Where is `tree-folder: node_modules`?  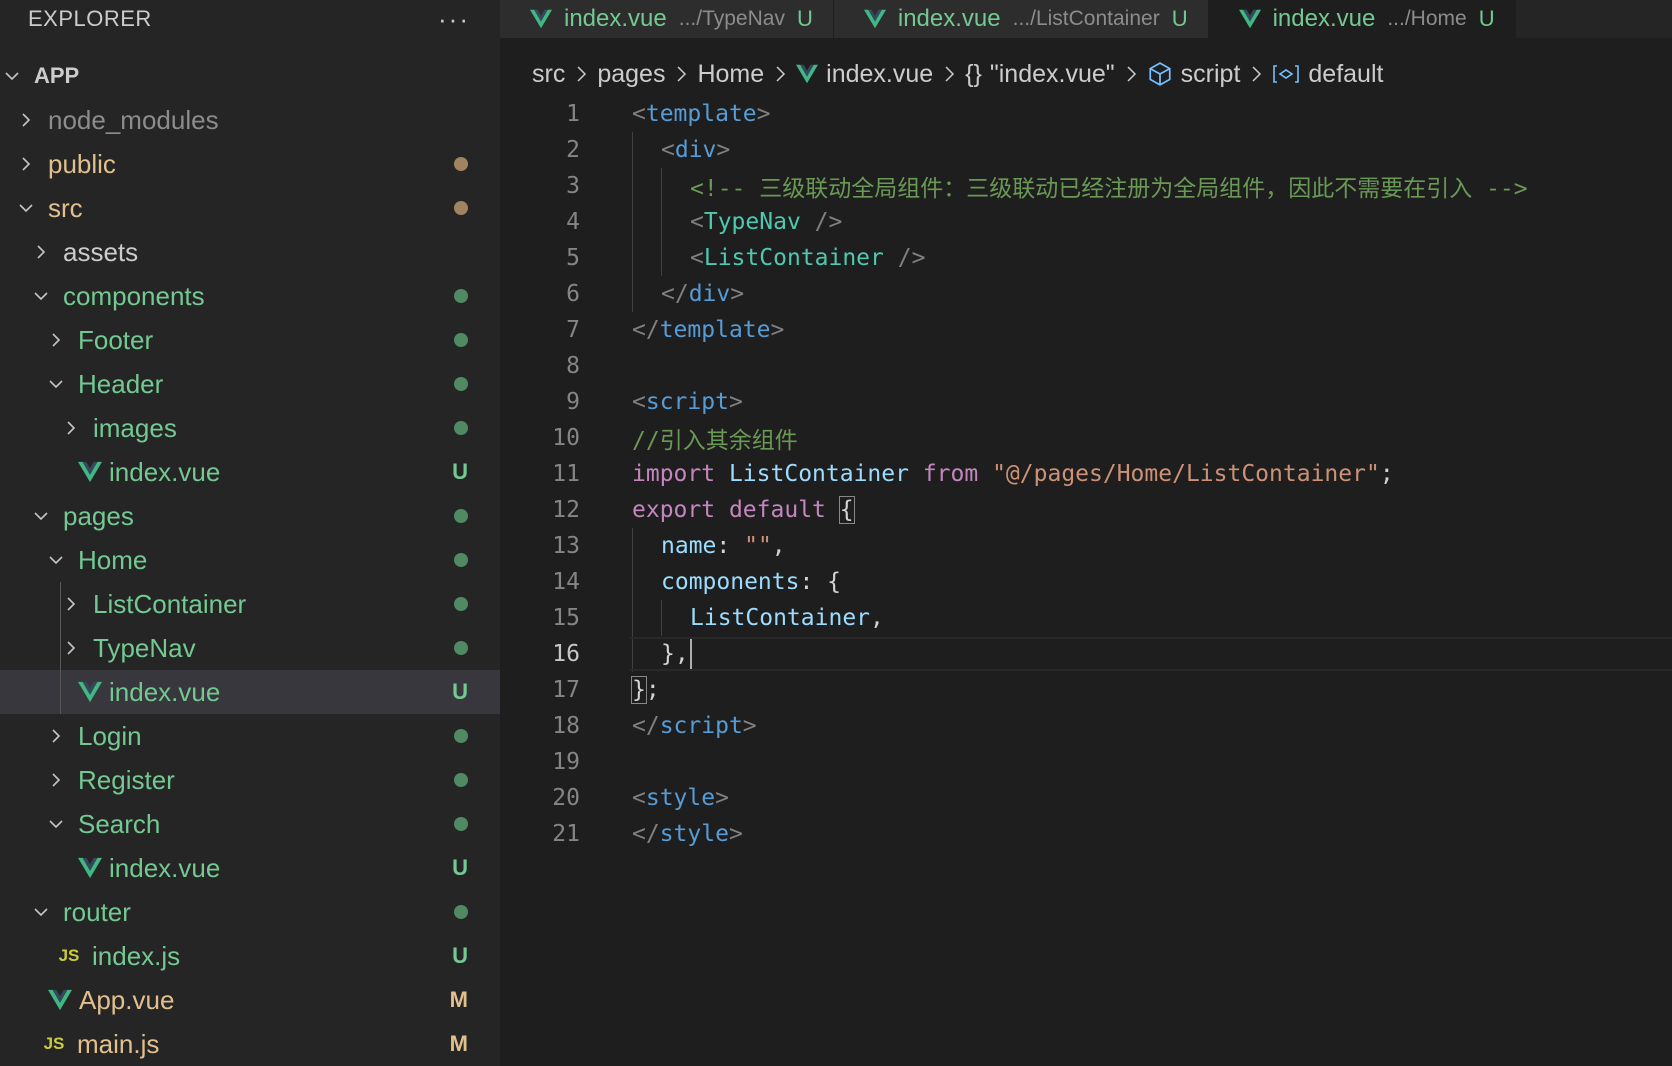 tree-folder: node_modules is located at coordinates (250, 120).